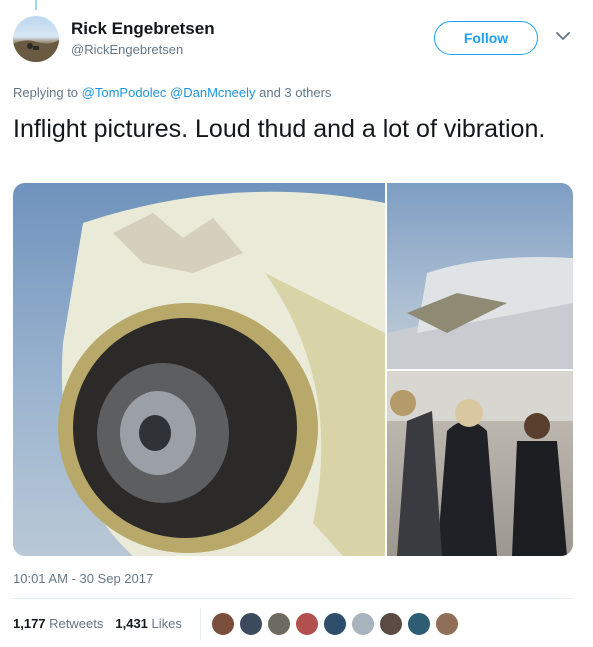  I want to click on avatar-landscape-image, so click(36, 51).